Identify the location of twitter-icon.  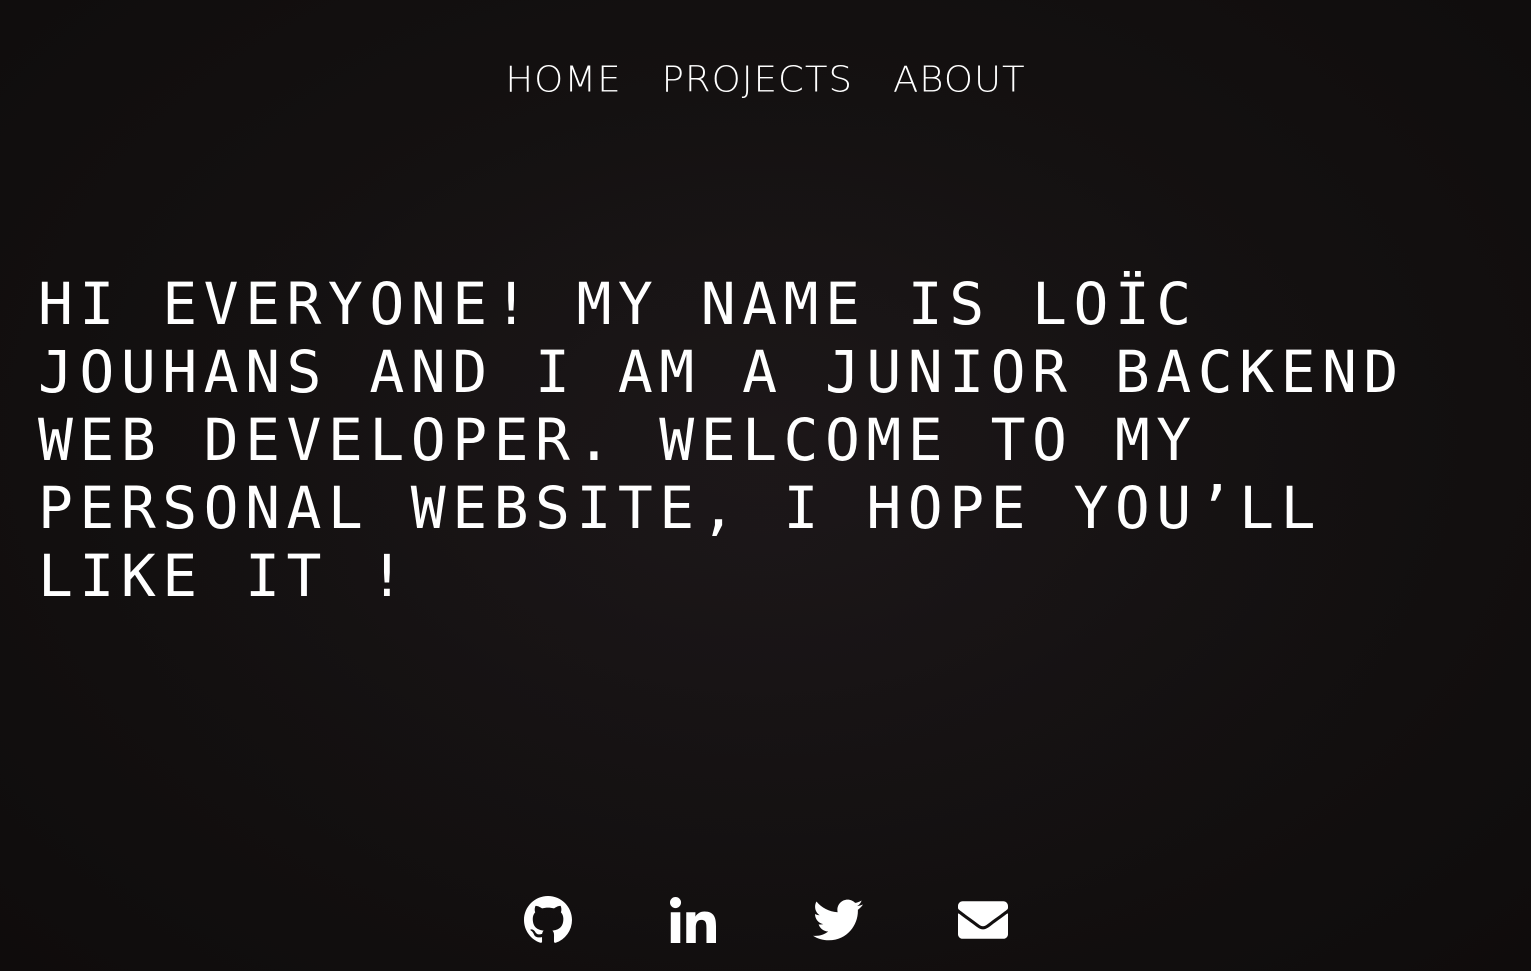
(838, 920).